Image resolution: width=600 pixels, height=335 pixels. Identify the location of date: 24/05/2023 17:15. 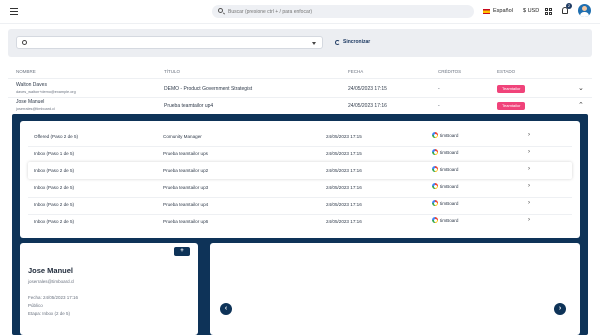
(367, 89).